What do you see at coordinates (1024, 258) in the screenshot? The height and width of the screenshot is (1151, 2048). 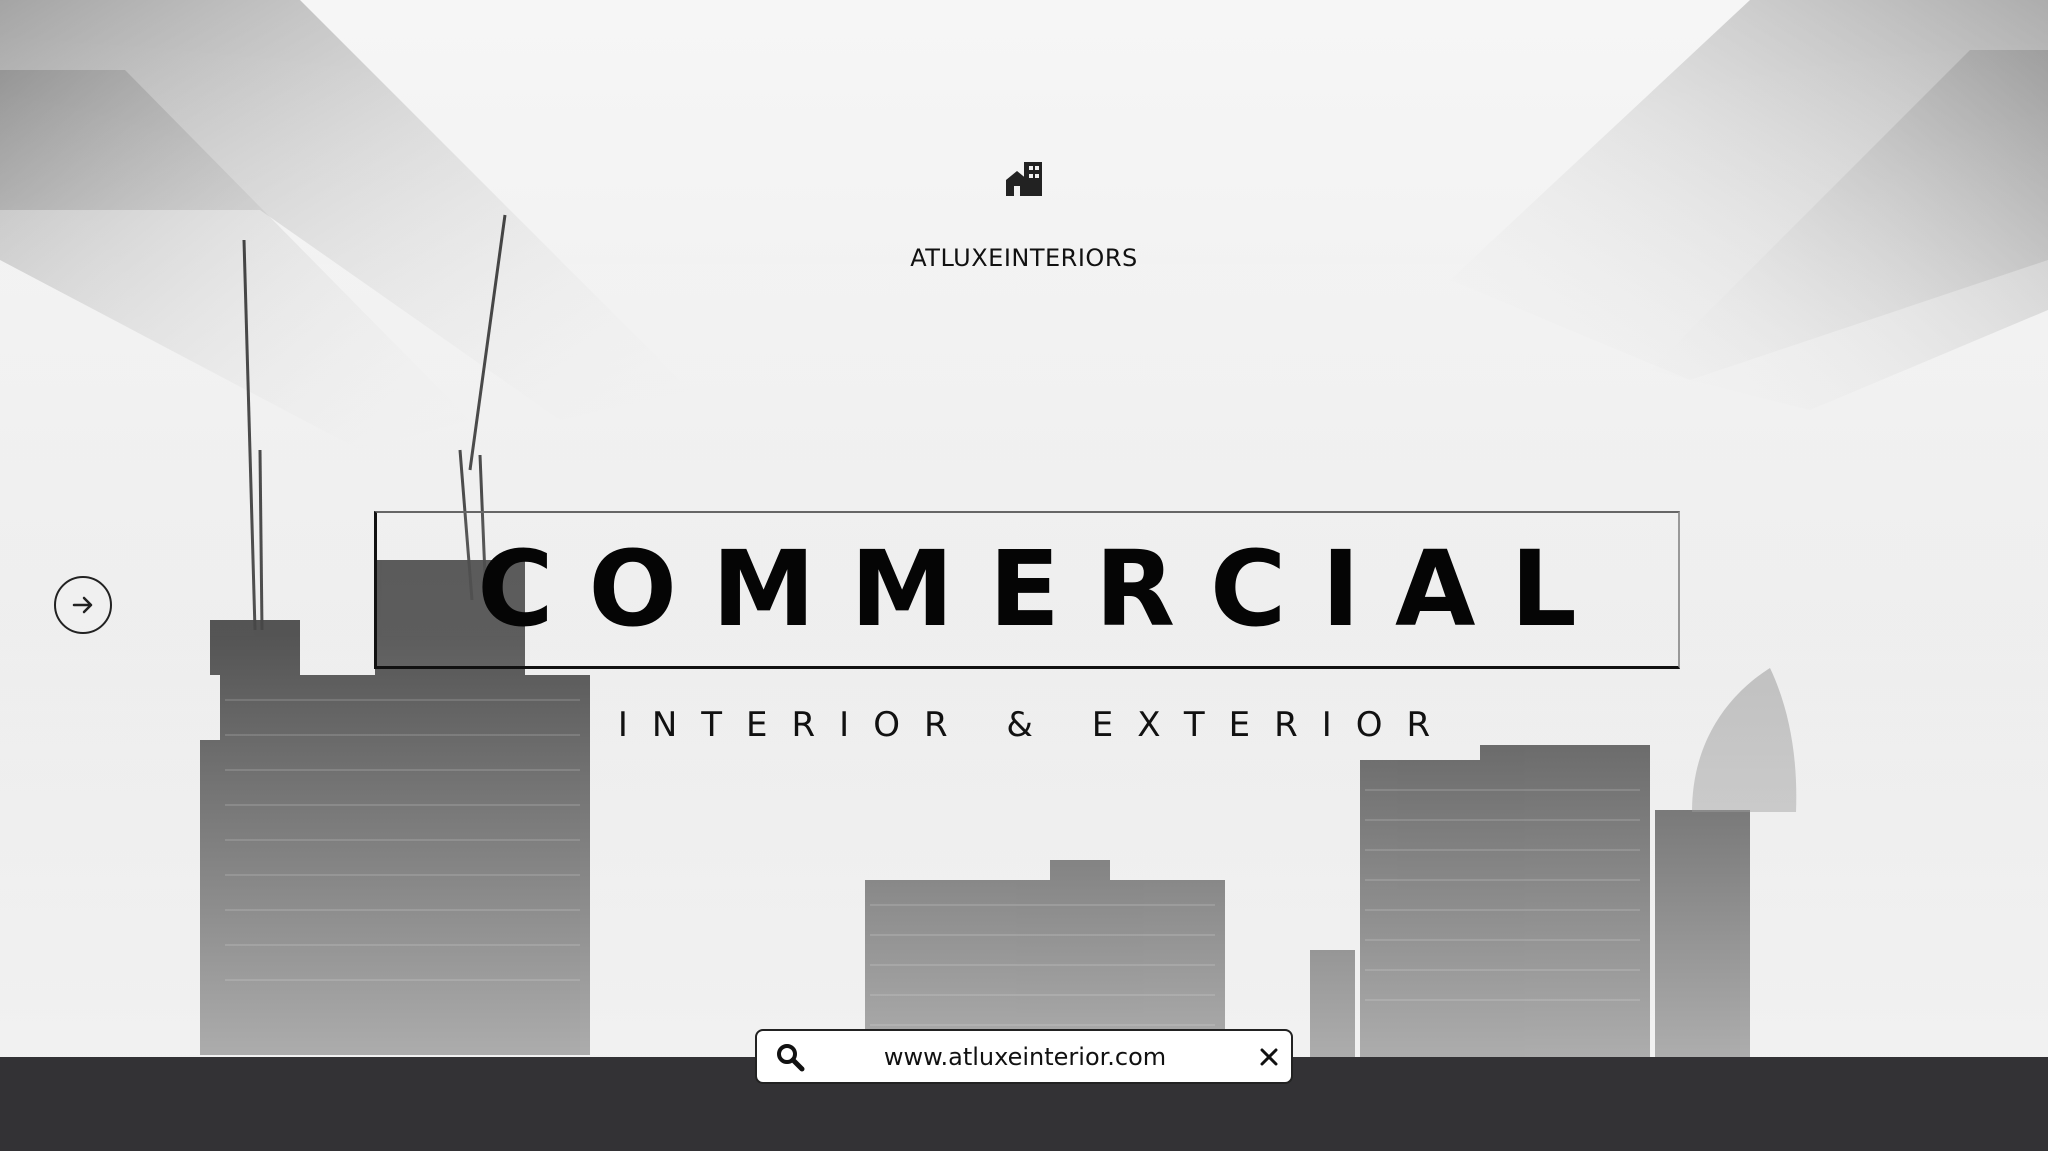 I see `brand-name: ATLUXEINTERIORS` at bounding box center [1024, 258].